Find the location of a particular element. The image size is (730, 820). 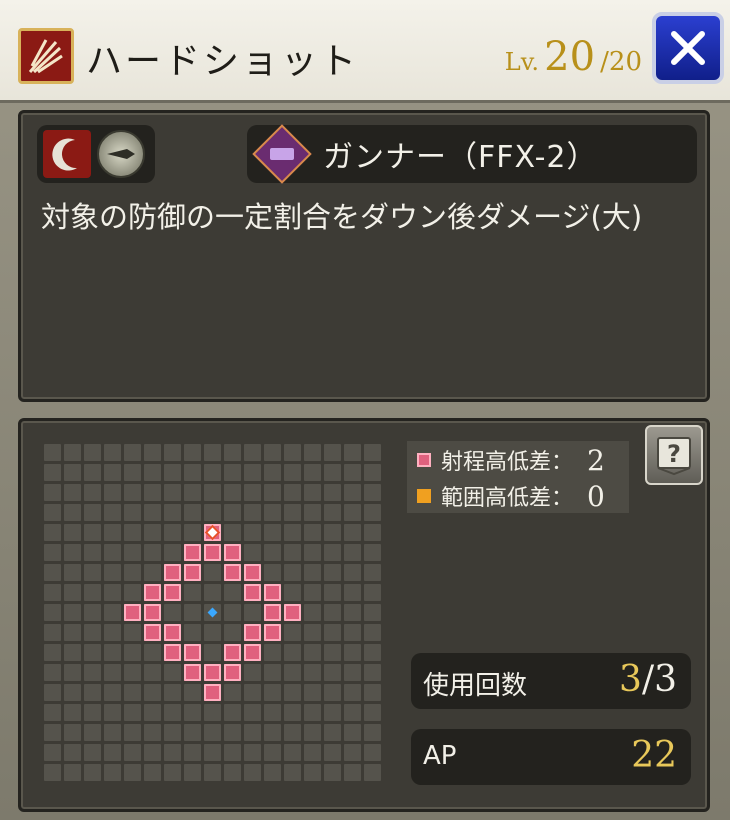

ap-stat: AP 22 is located at coordinates (551, 757).